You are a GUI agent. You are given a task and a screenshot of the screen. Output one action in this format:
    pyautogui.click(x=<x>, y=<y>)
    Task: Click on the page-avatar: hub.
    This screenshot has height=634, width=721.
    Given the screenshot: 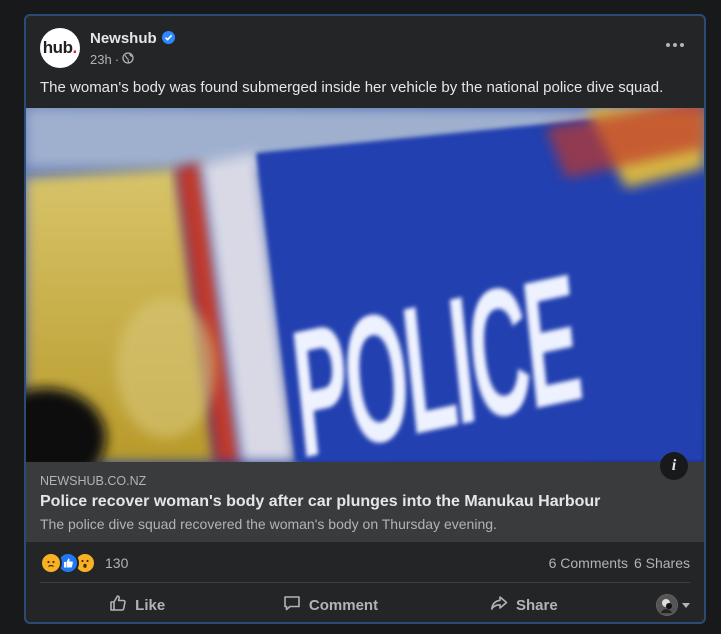 What is the action you would take?
    pyautogui.click(x=60, y=48)
    